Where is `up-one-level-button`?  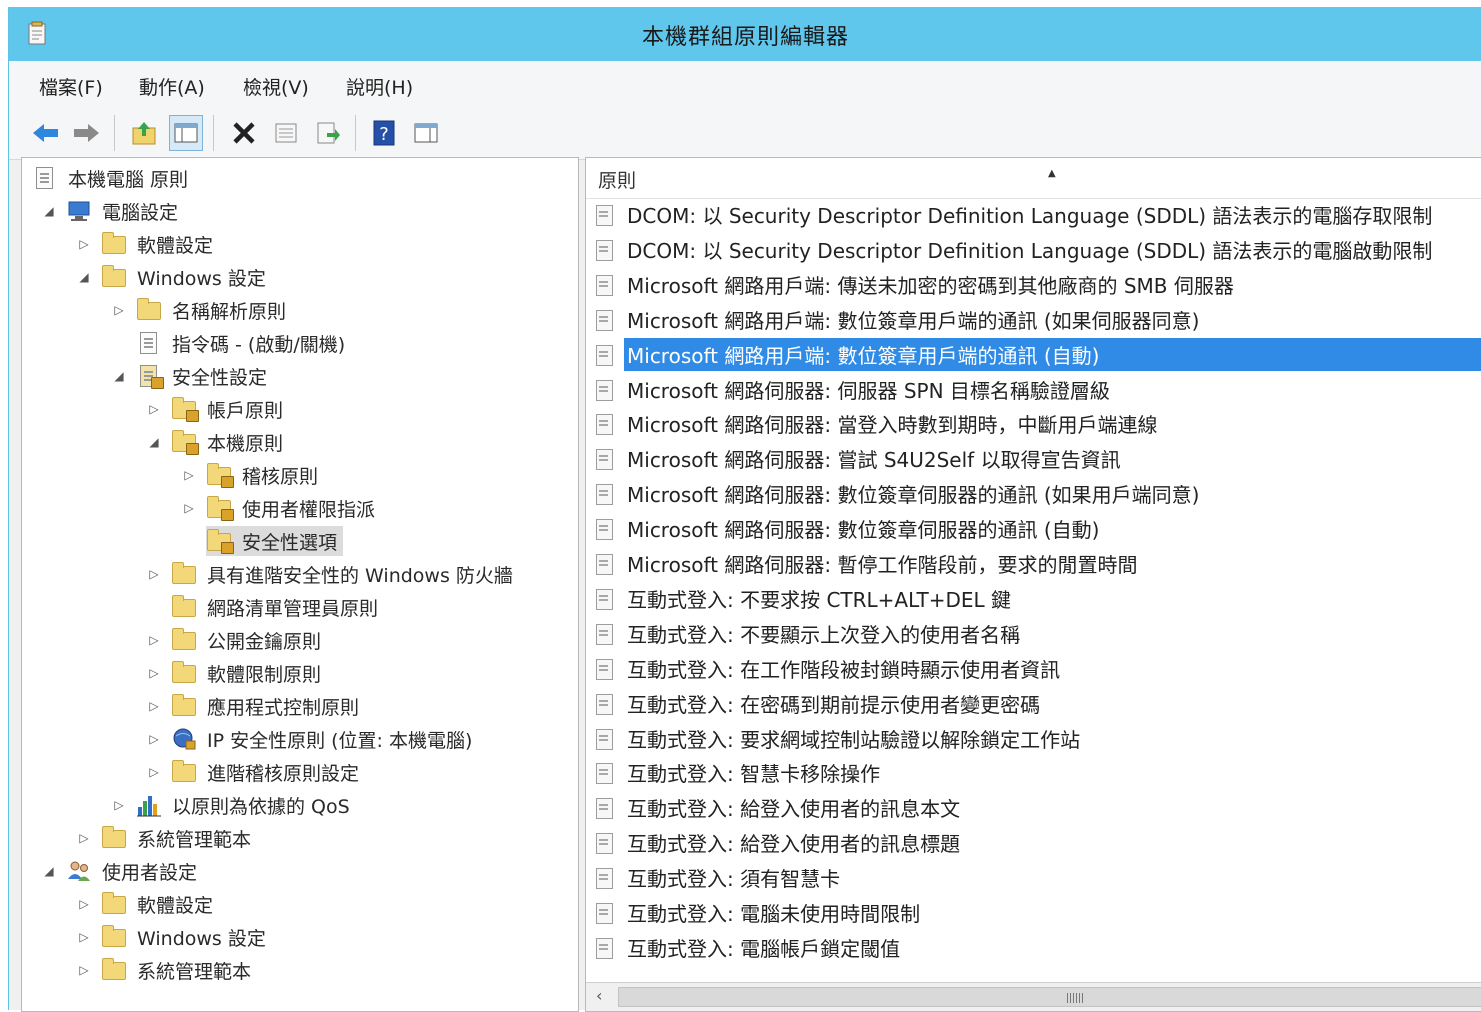
up-one-level-button is located at coordinates (144, 133).